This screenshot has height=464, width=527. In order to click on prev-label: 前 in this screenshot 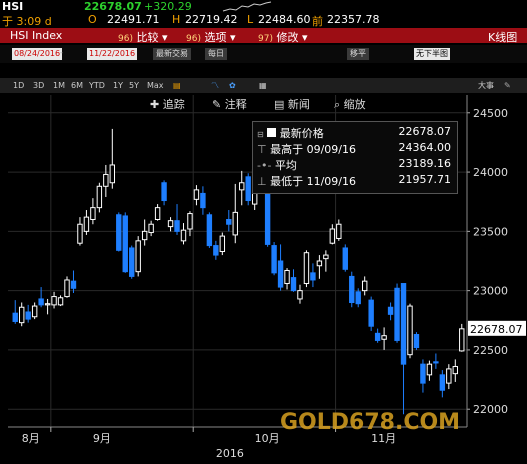, I will do `click(317, 21)`.